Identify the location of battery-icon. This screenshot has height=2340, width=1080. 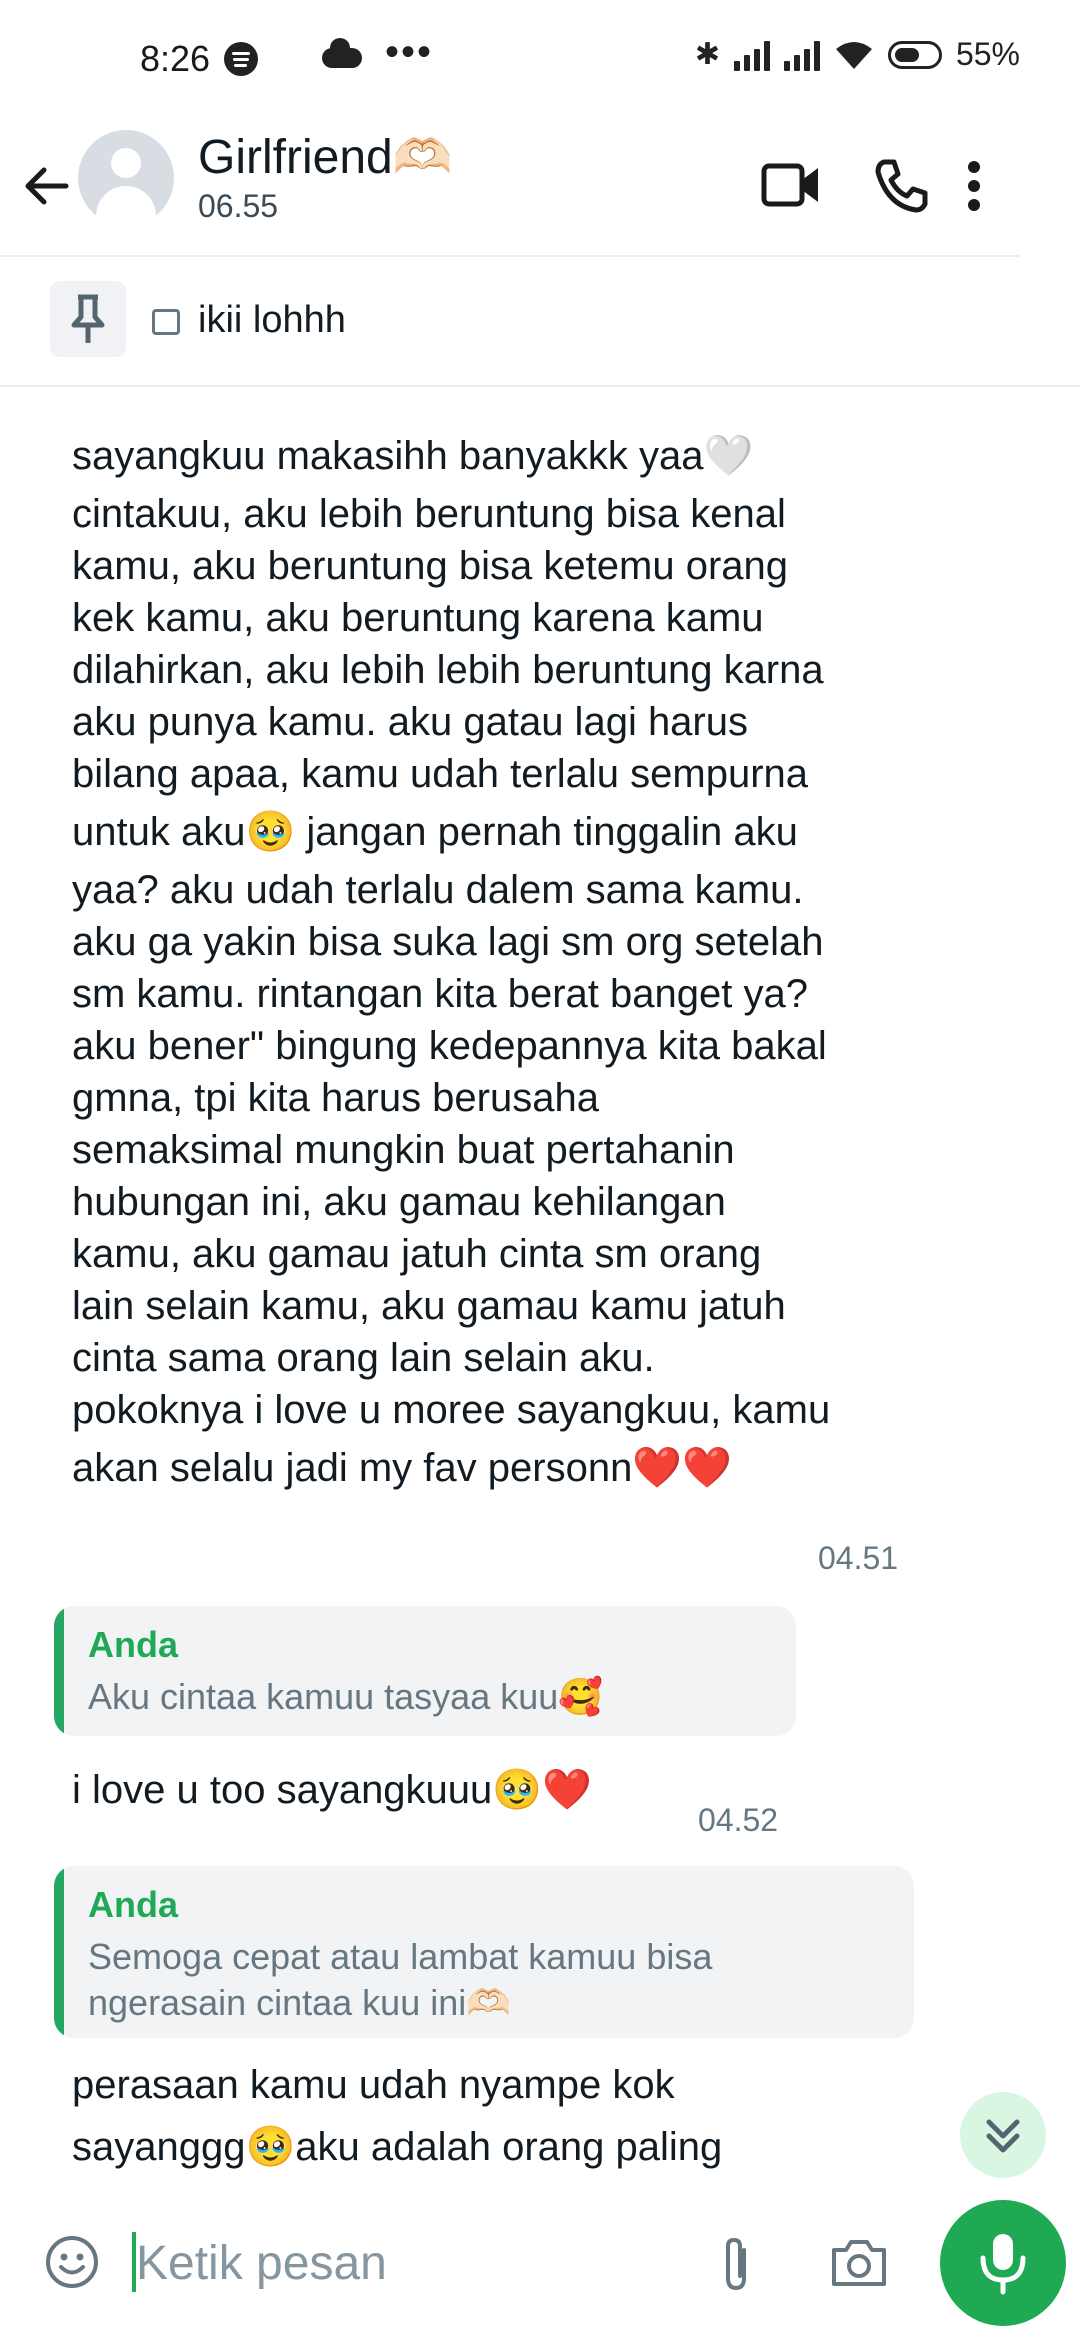
(914, 54).